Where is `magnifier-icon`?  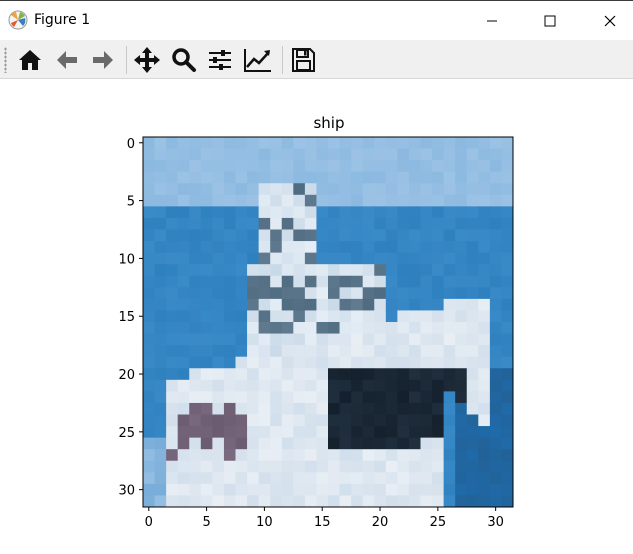
magnifier-icon is located at coordinates (184, 60).